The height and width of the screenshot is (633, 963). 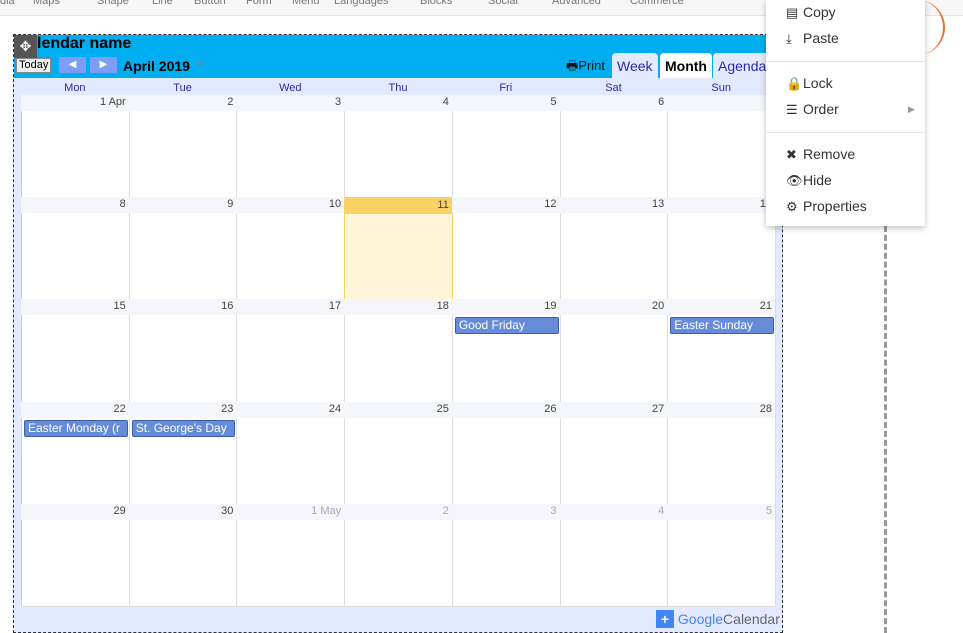 I want to click on print-label: Print, so click(x=592, y=65).